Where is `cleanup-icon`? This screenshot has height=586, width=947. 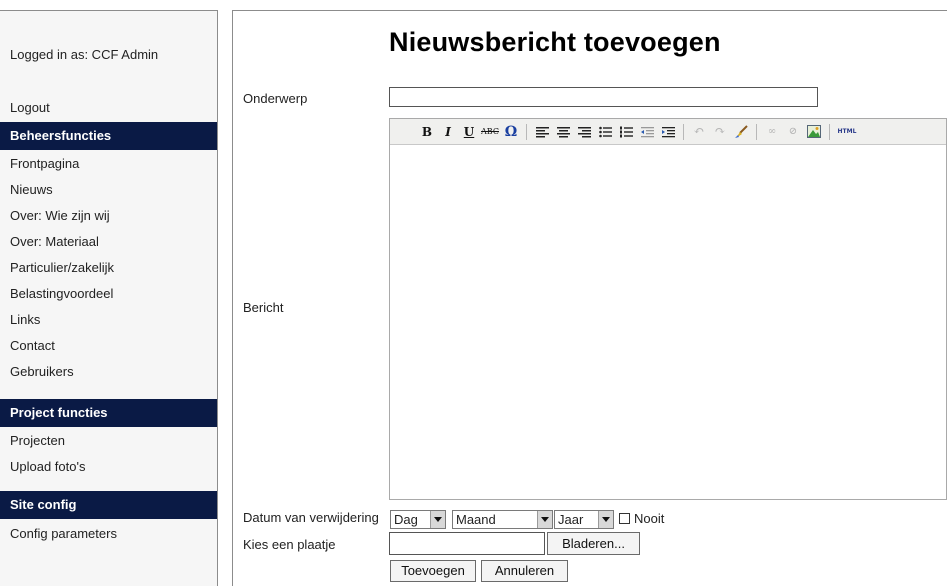 cleanup-icon is located at coordinates (741, 132).